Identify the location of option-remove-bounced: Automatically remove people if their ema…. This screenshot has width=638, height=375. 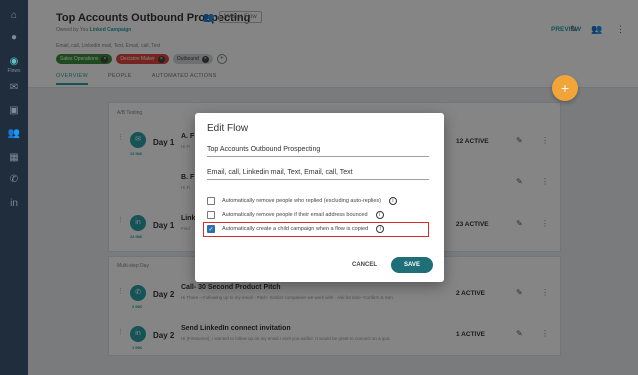
(295, 215).